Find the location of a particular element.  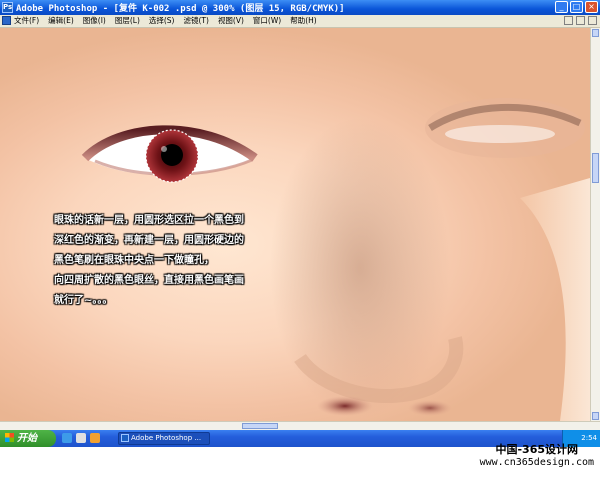

horizontal-scroll-thumb is located at coordinates (260, 426).